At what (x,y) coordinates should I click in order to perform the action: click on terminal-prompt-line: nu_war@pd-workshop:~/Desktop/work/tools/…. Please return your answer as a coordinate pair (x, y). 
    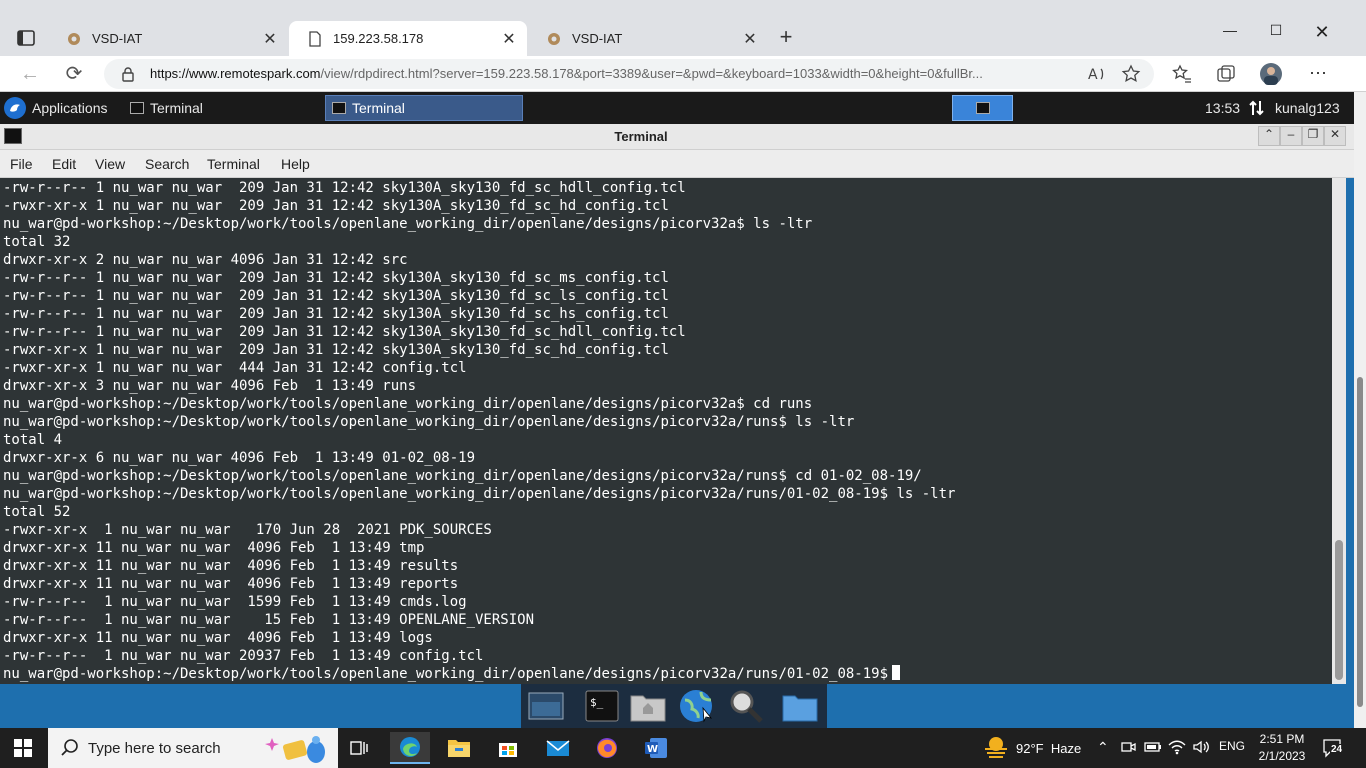
    Looking at the image, I should click on (479, 674).